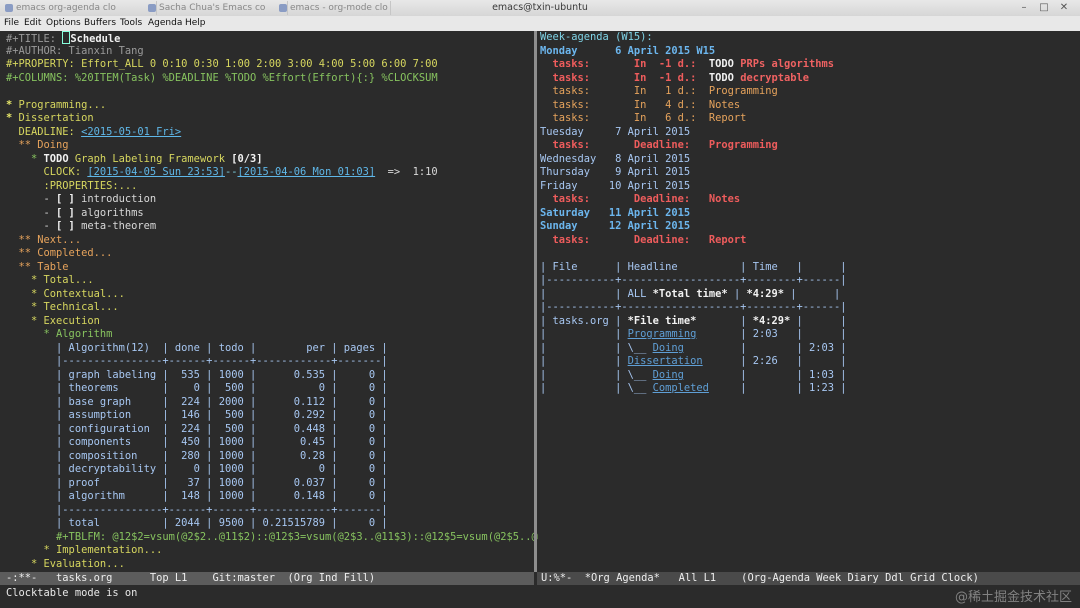 This screenshot has width=1080, height=608. Describe the element at coordinates (810, 160) in the screenshot. I see `agenda-line: Wednesday 8 April 2015` at that location.